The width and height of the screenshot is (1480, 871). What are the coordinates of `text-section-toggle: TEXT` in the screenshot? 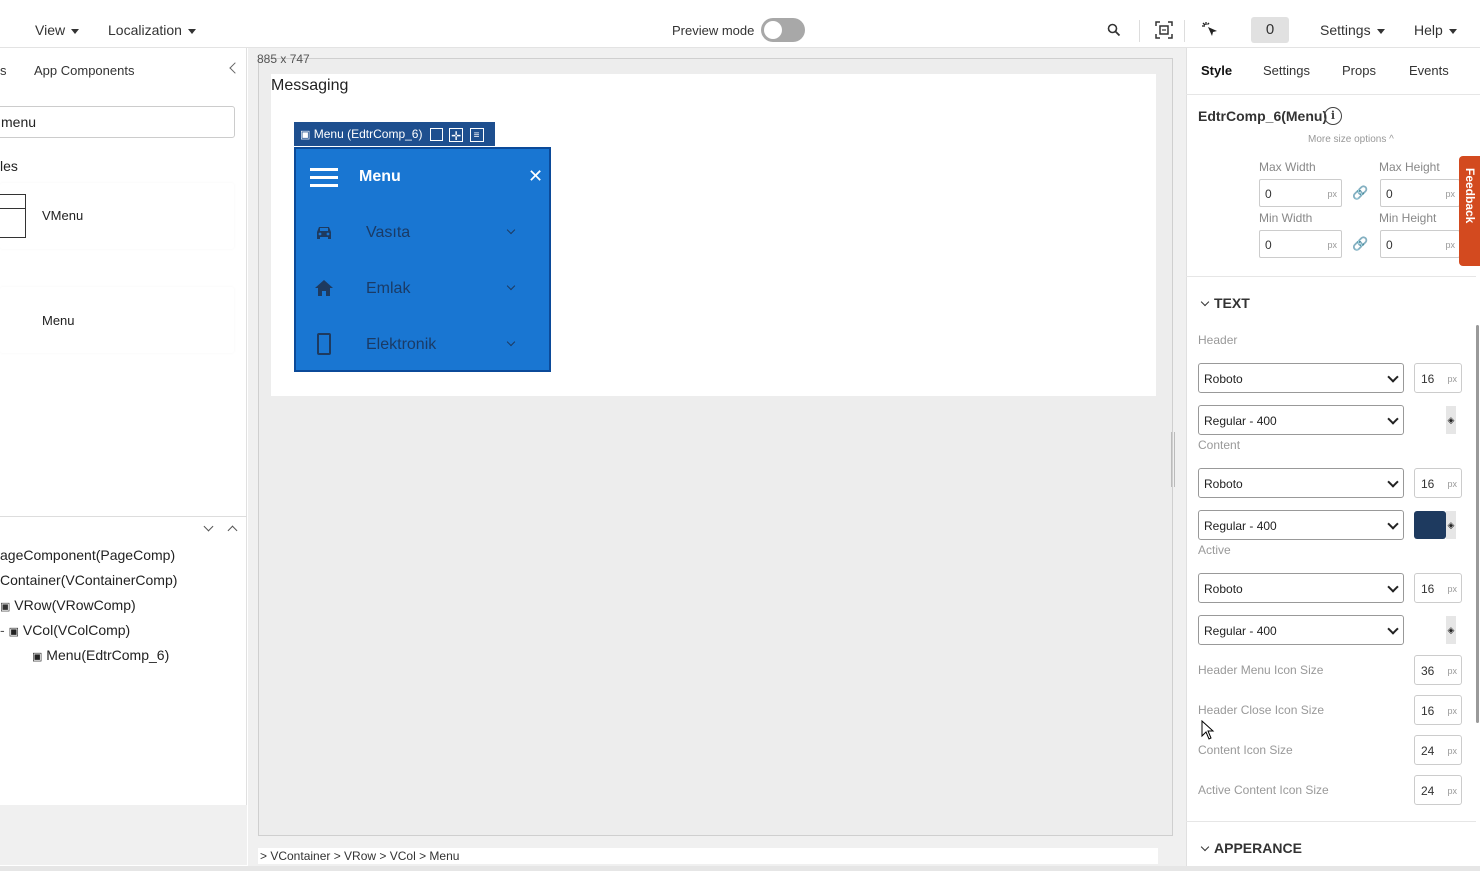 It's located at (1225, 303).